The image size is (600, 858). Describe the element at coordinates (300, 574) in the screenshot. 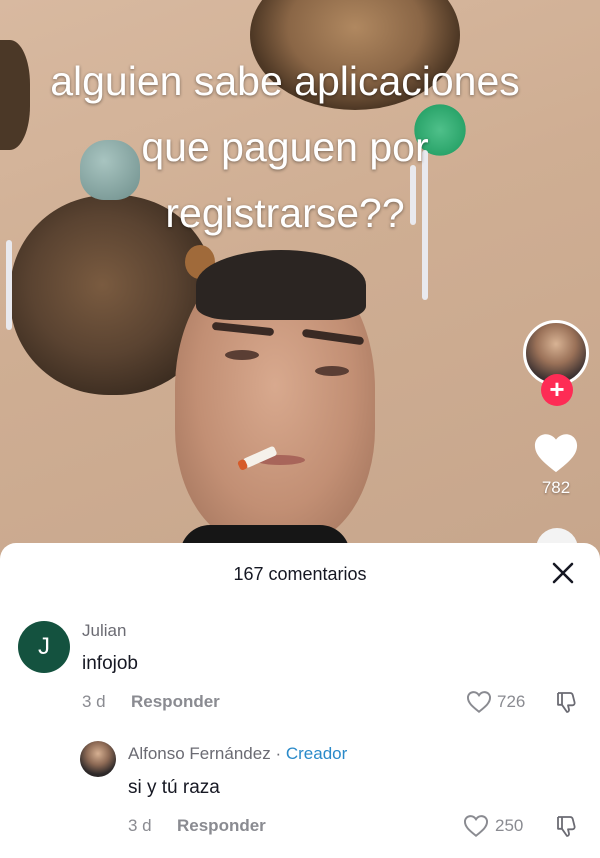

I see `comments-count-title: 167 comentarios` at that location.